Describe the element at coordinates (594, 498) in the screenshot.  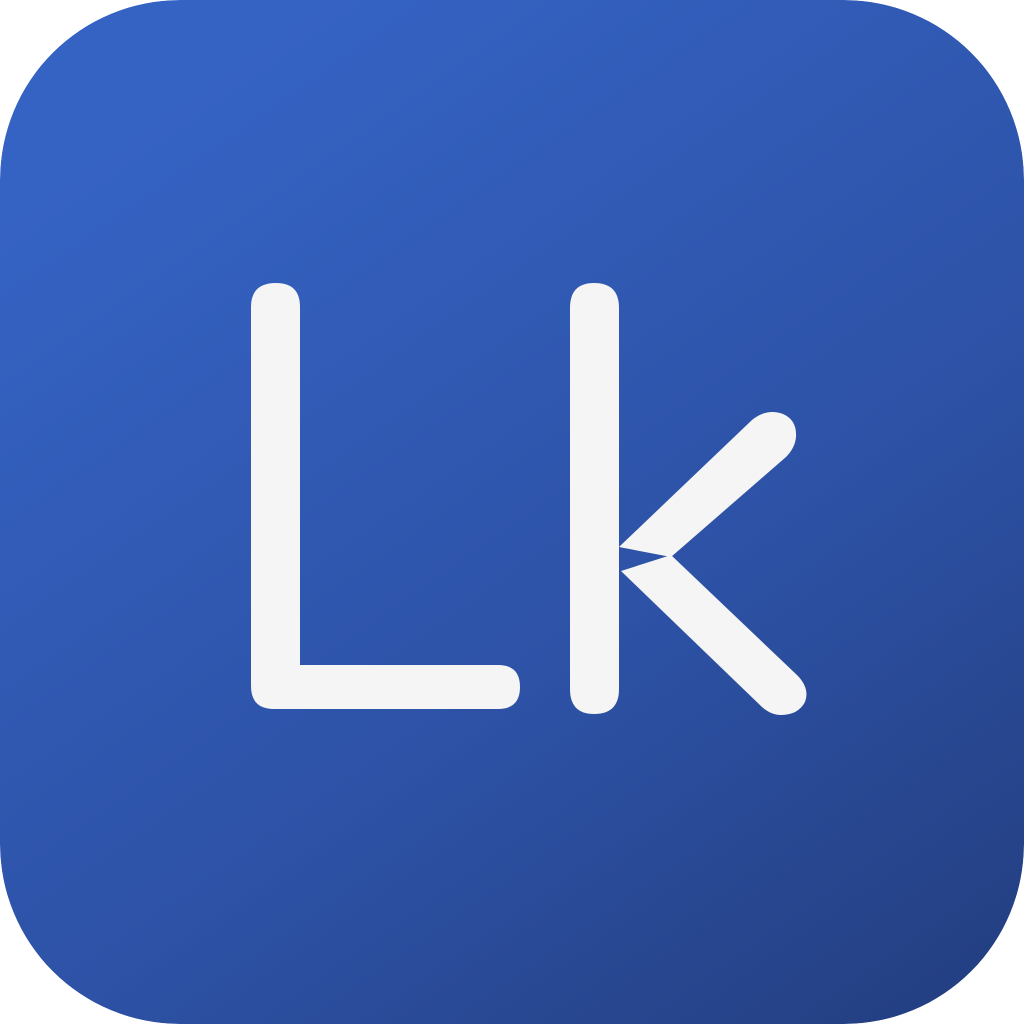
I see `letter-k-stem` at that location.